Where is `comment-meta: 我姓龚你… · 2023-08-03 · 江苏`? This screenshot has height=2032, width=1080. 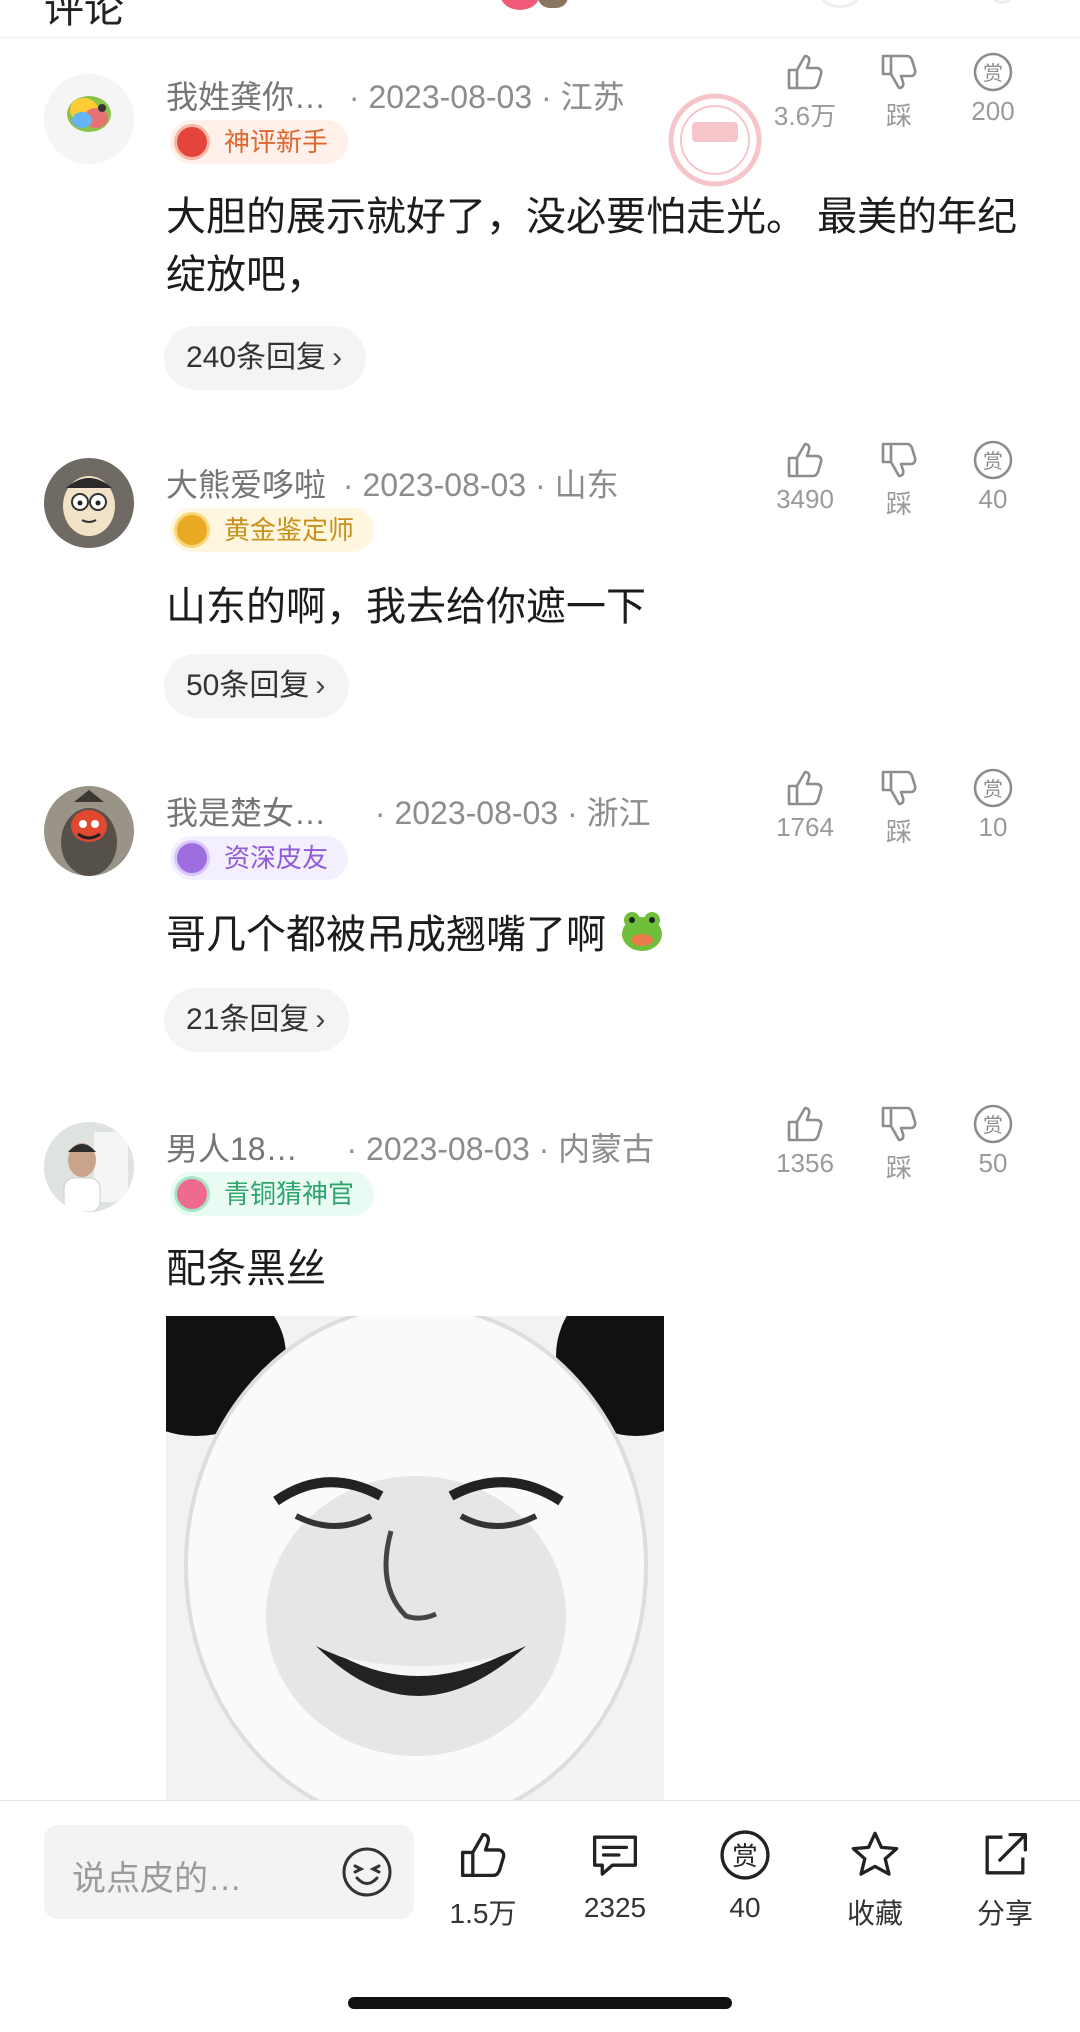 comment-meta: 我姓龚你… · 2023-08-03 · 江苏 is located at coordinates (395, 95).